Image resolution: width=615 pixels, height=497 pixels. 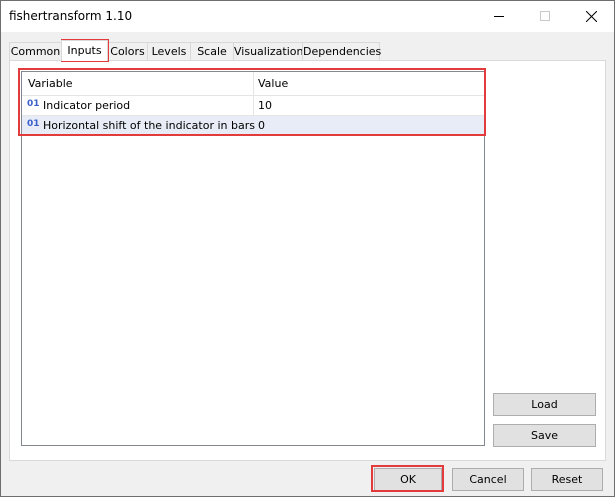 I want to click on ok-button: OK, so click(x=408, y=479).